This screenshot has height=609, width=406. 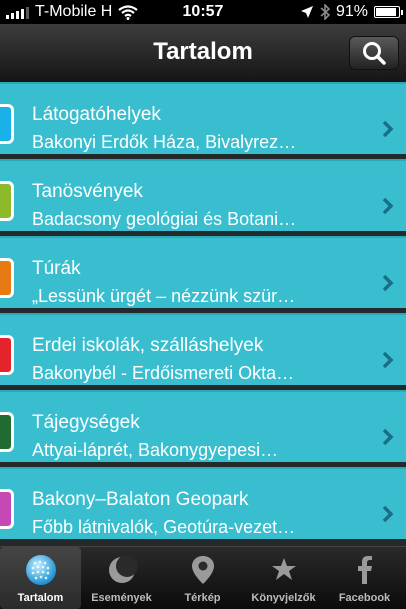 I want to click on stars-icon, so click(x=284, y=569).